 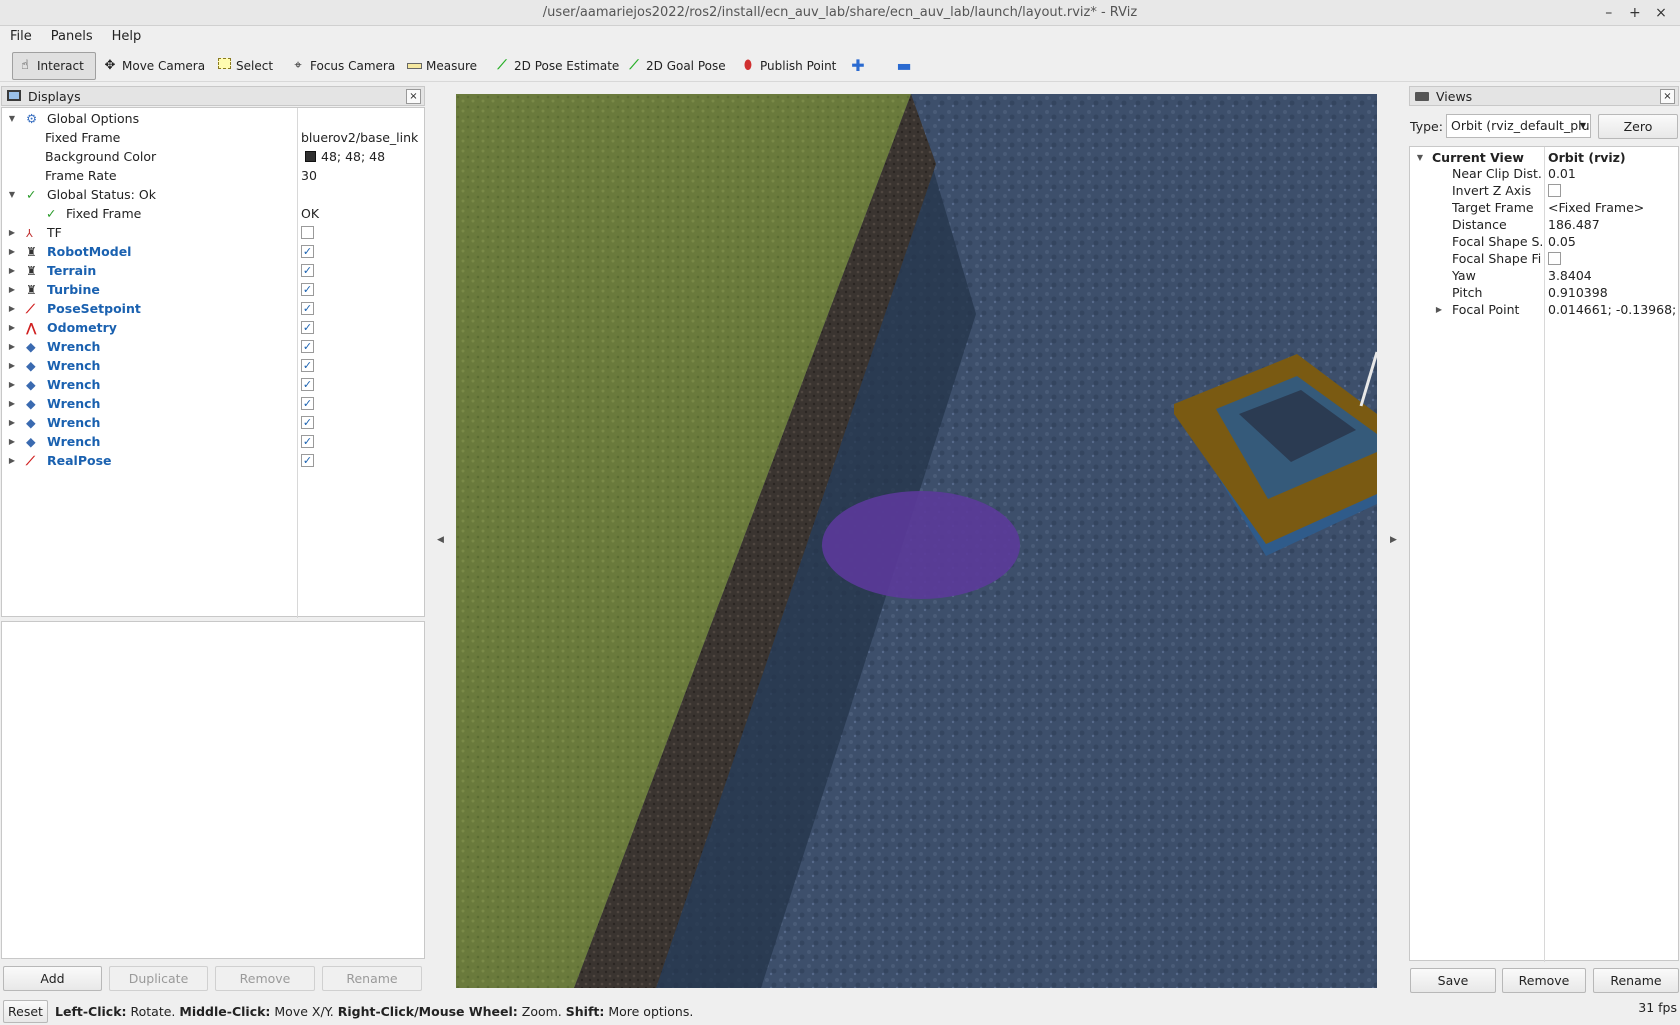 I want to click on tool-2d-pose-estimate: ⟋ 2D Pose Estimate, so click(x=556, y=66).